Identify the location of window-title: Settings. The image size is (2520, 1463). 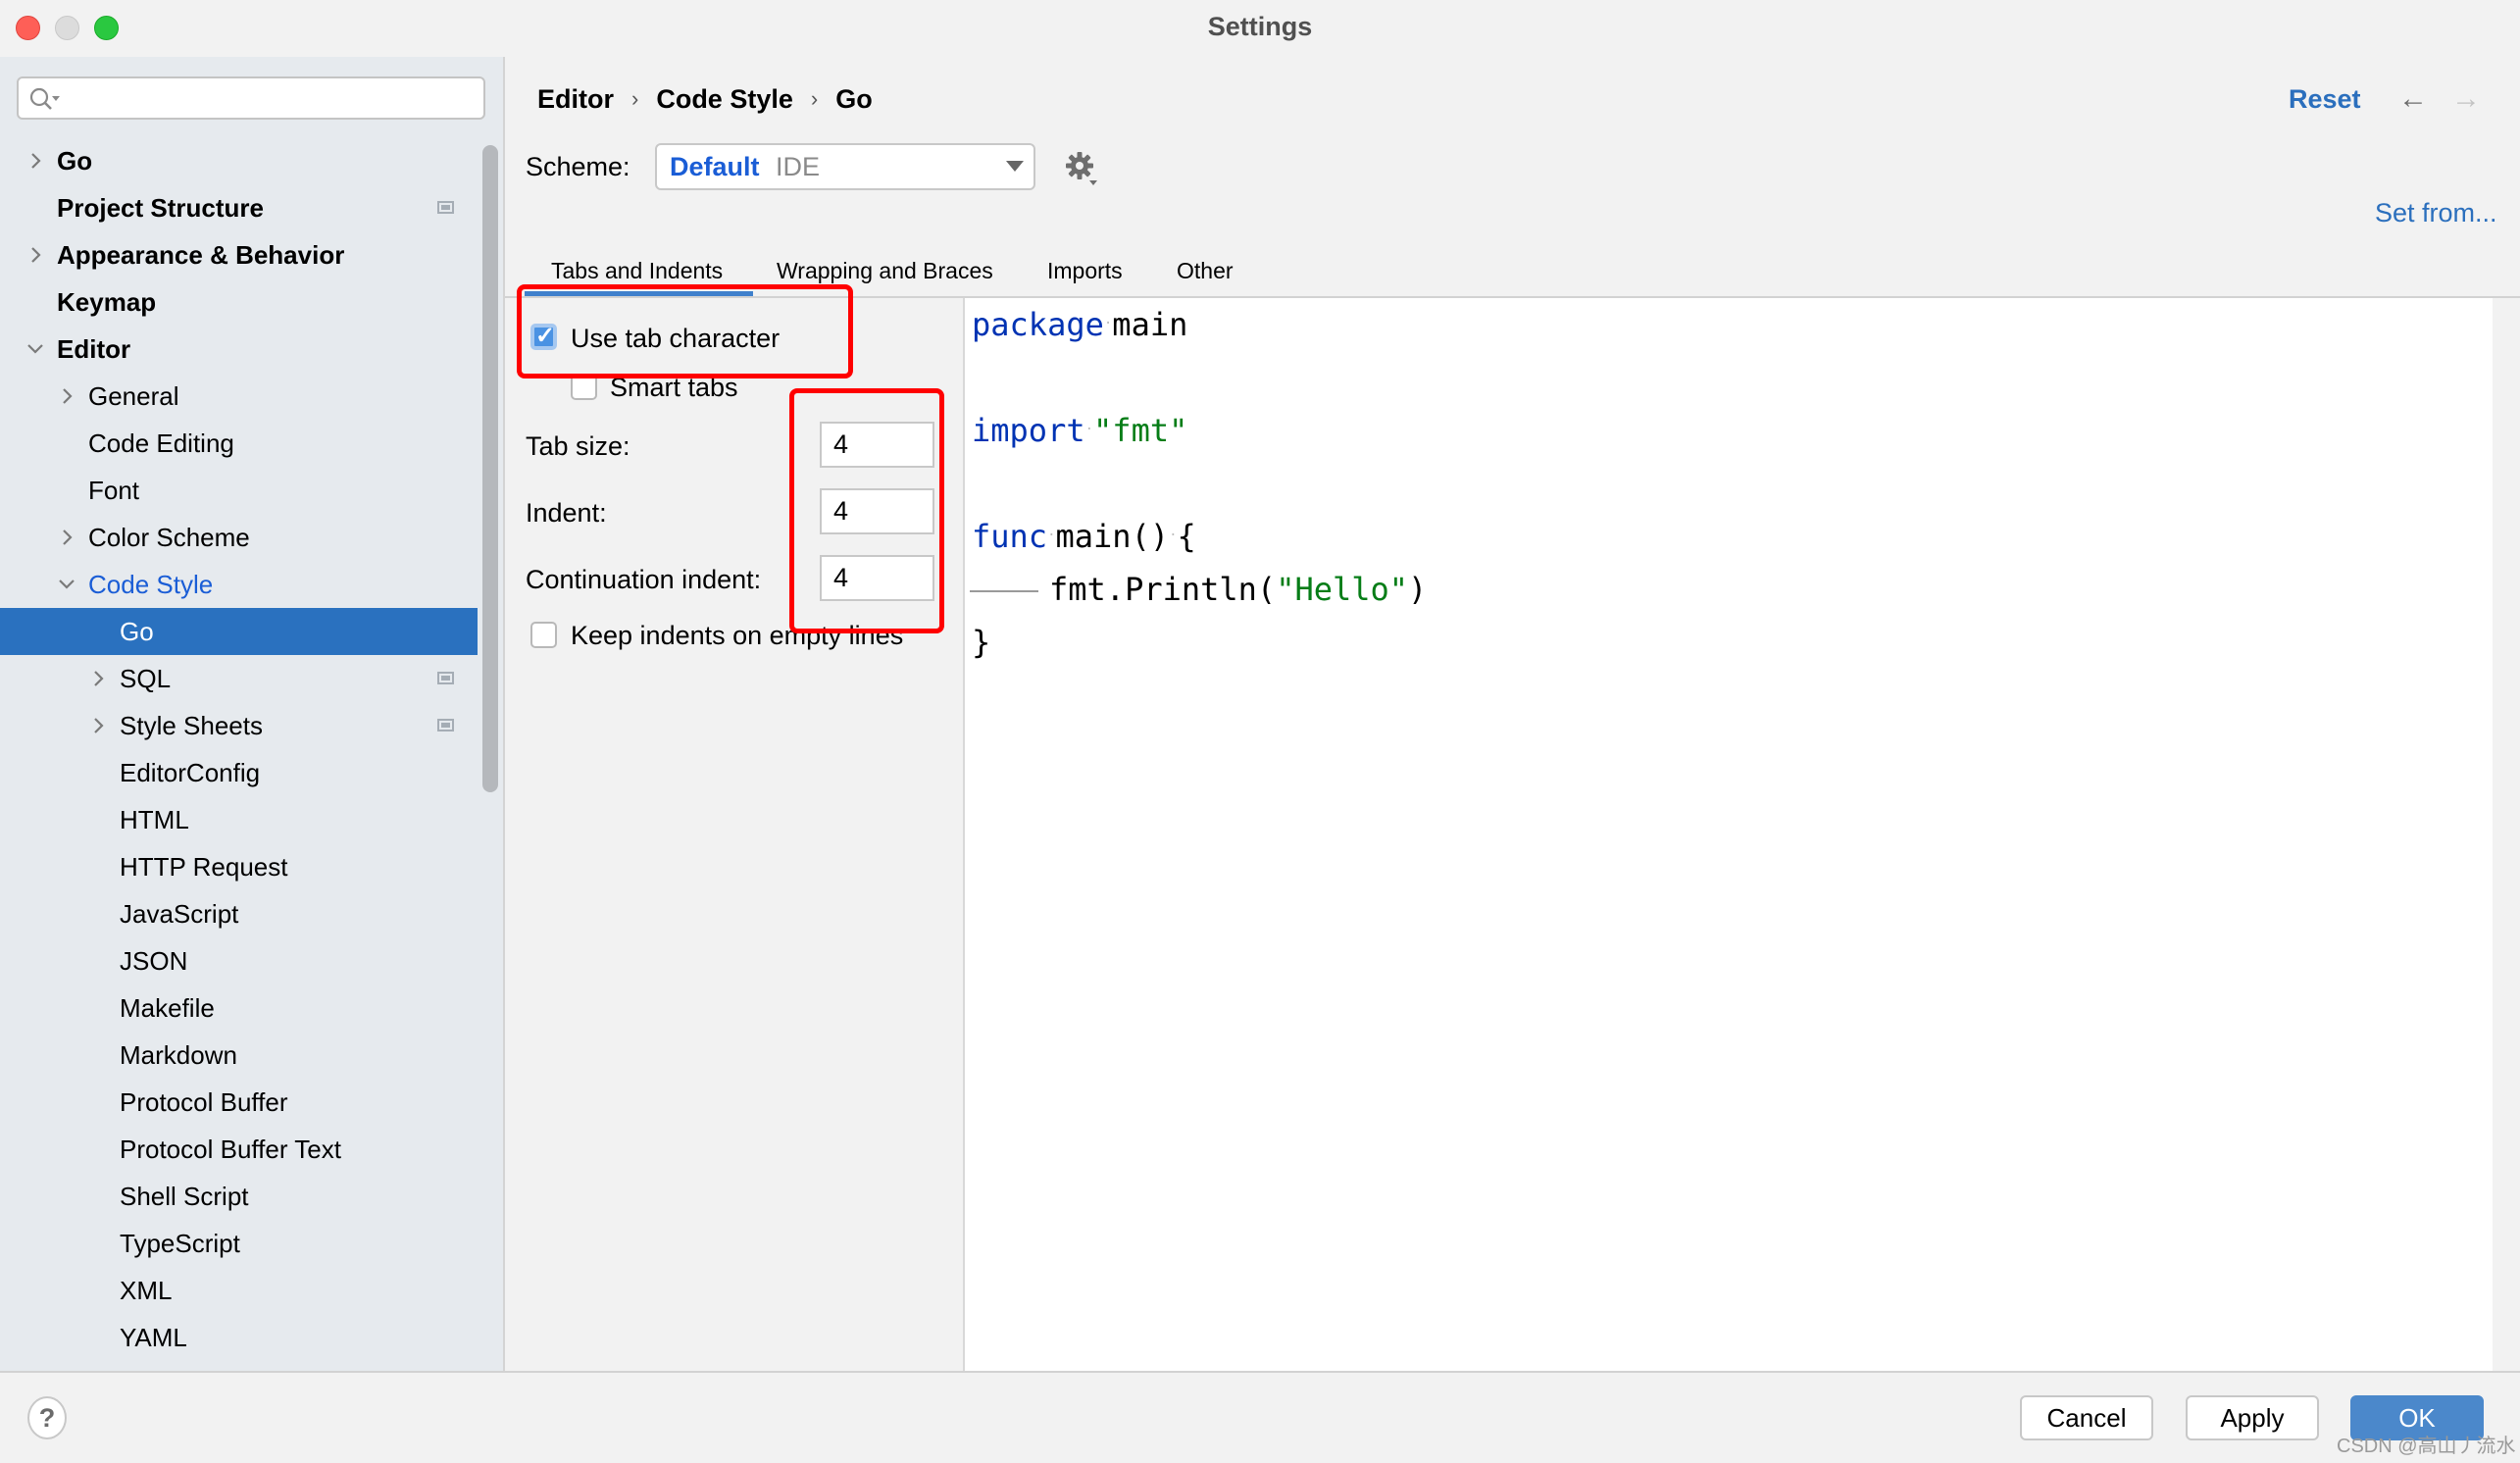
(1260, 26).